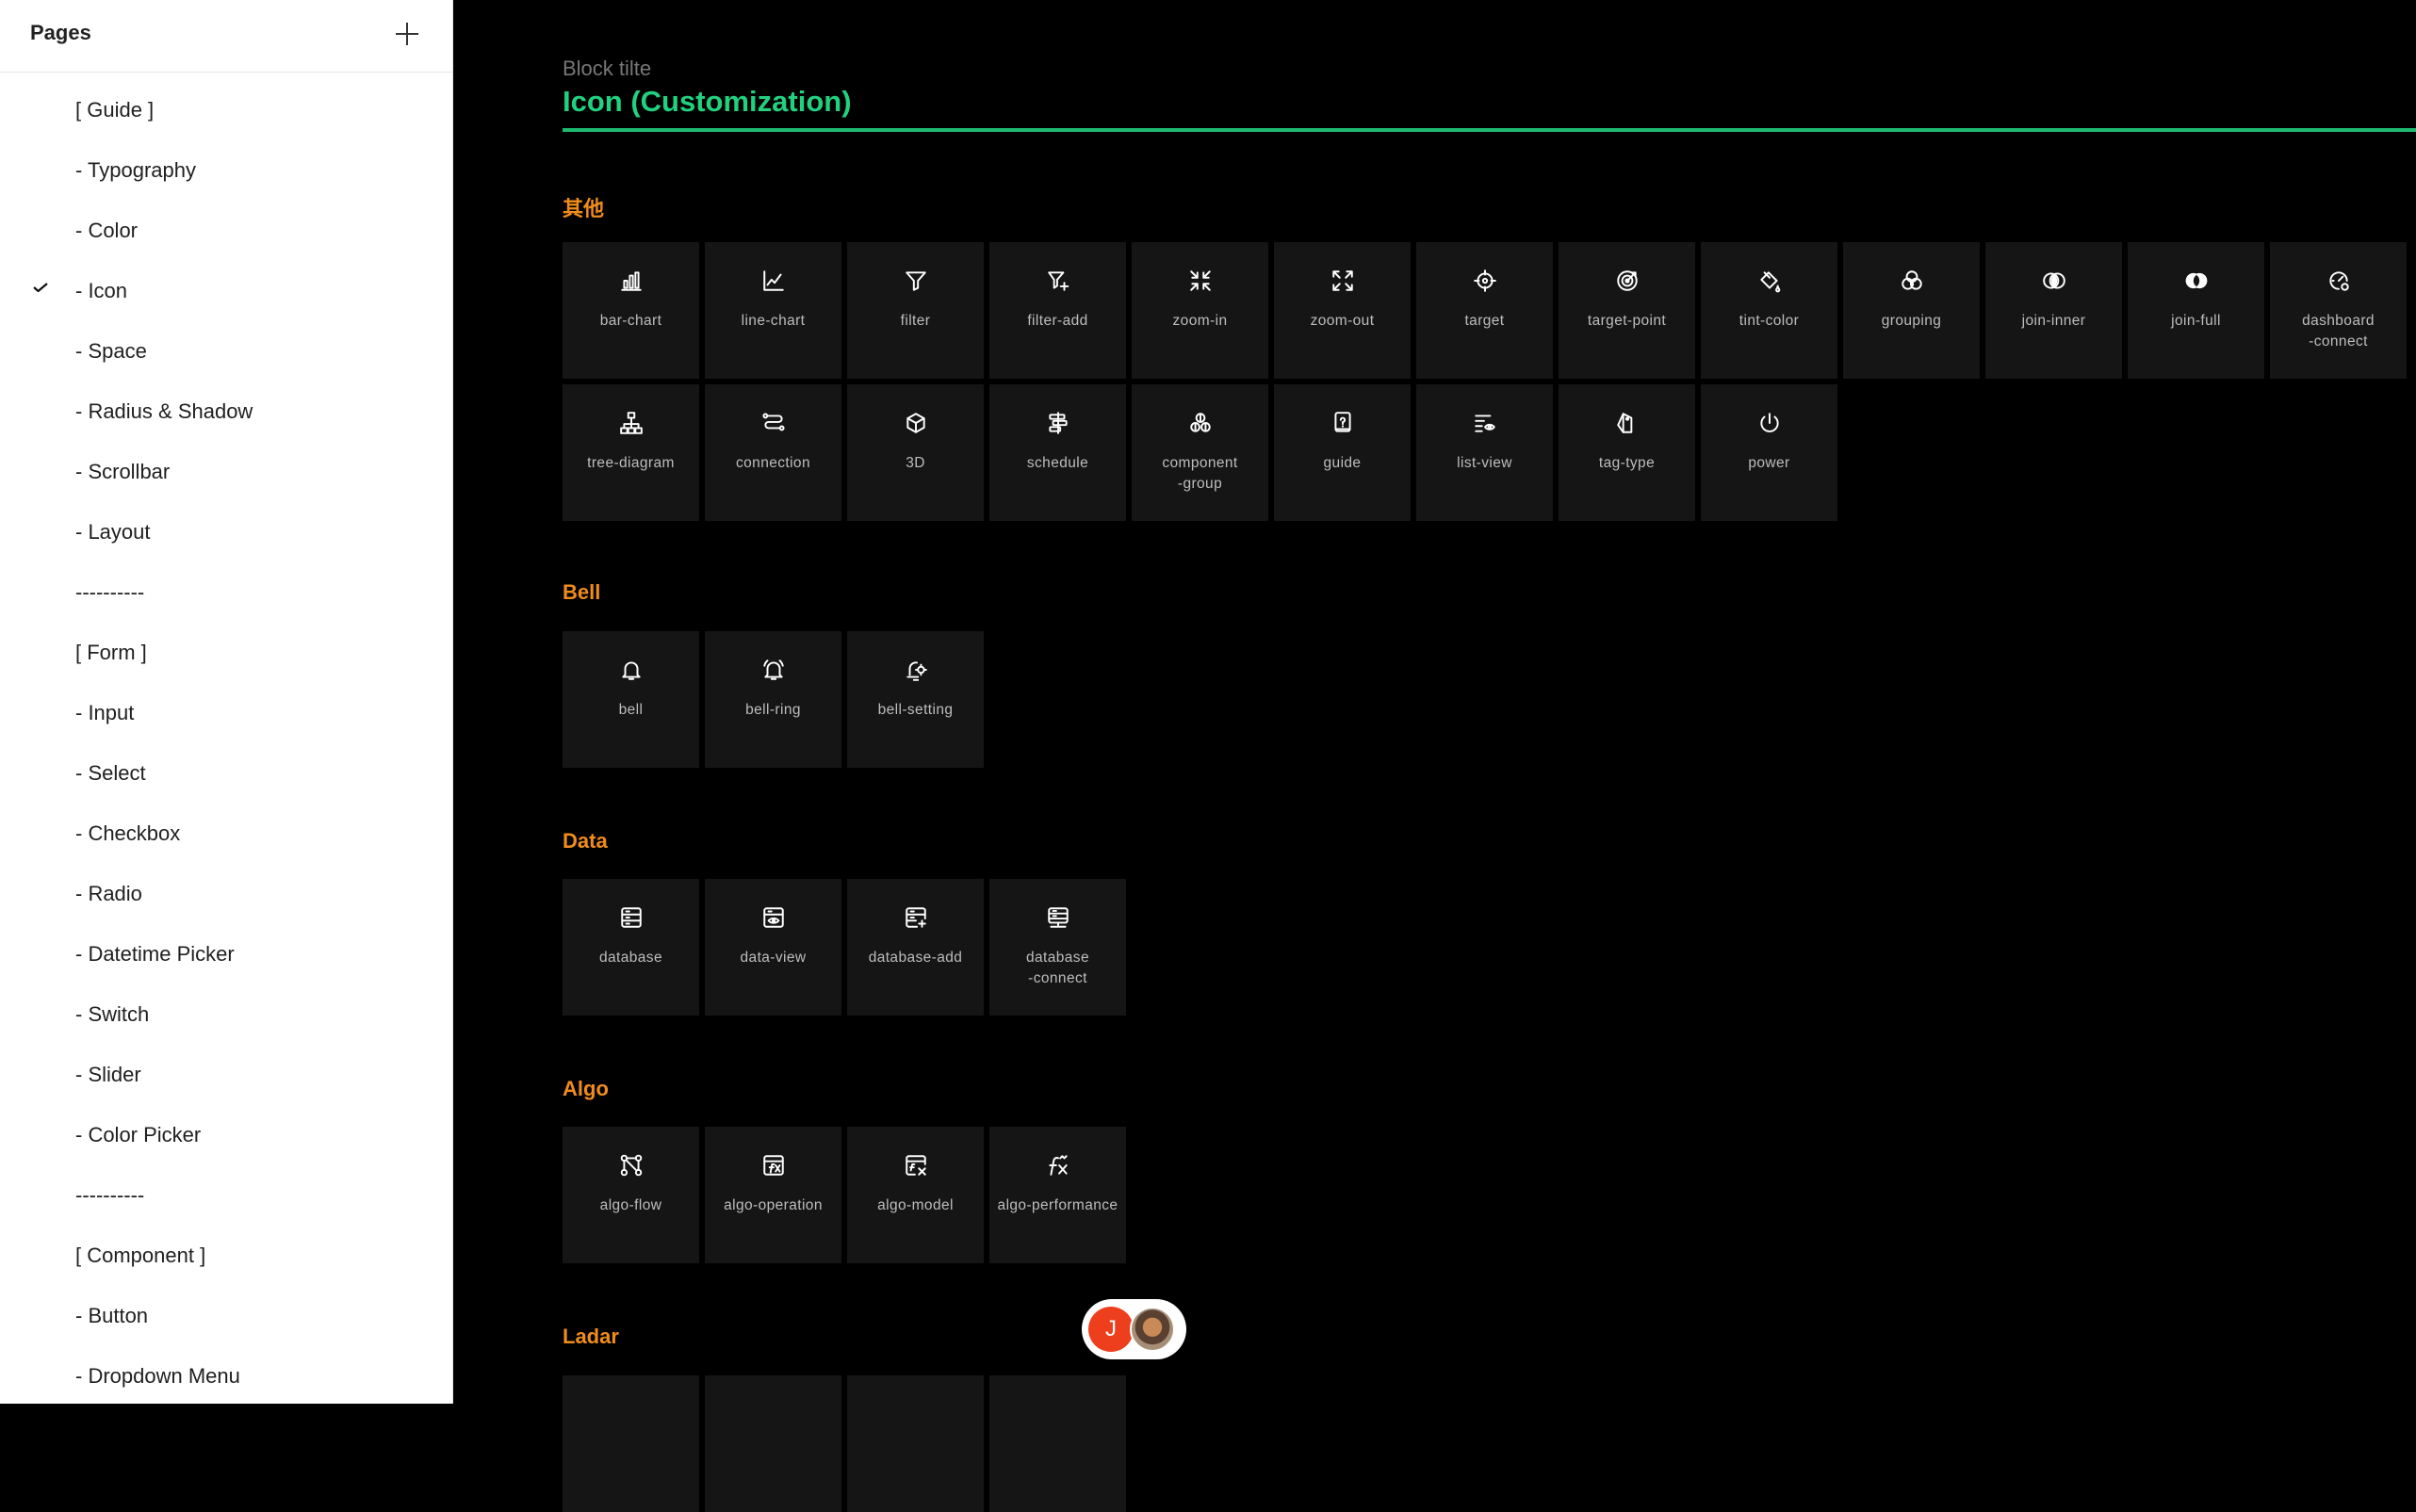  I want to click on icon-tile: list-view, so click(1484, 452).